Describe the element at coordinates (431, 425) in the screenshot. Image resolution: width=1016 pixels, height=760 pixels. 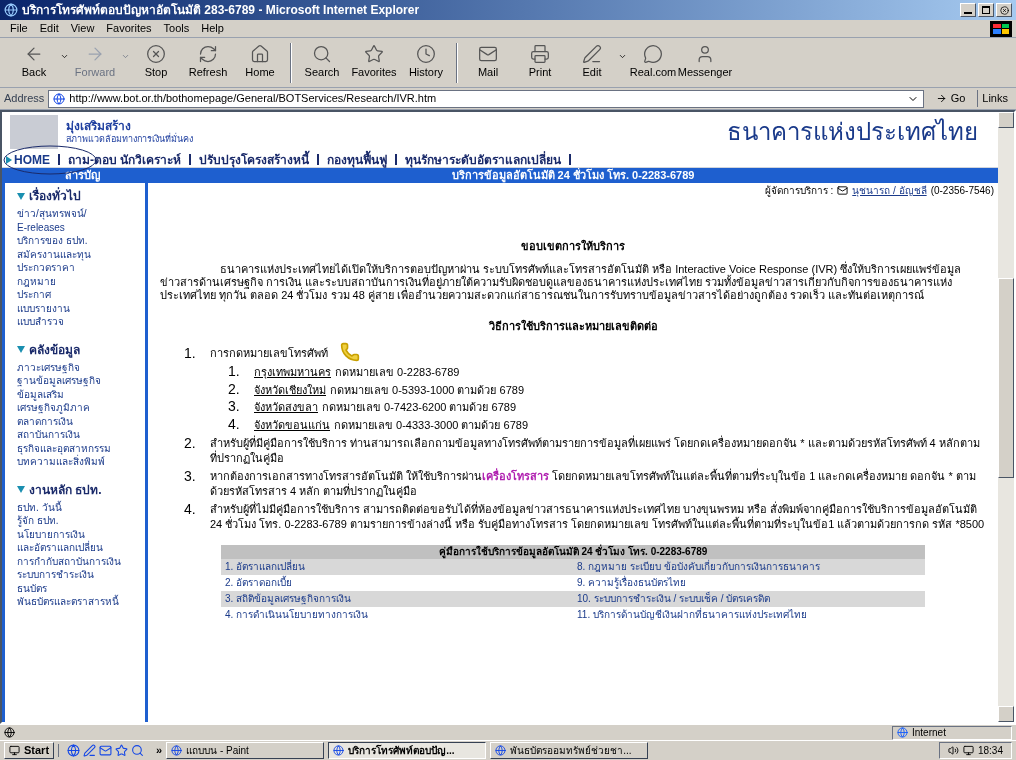
I see `dial-instruction: กดหมายเลข 0-4333-3000 ตามด้วย 6789` at that location.